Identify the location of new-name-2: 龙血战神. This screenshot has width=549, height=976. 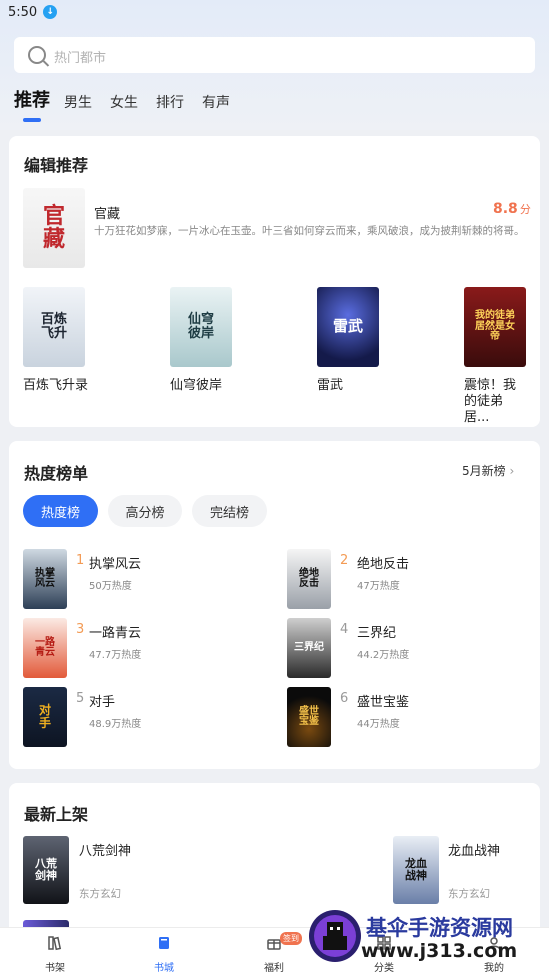
(474, 849).